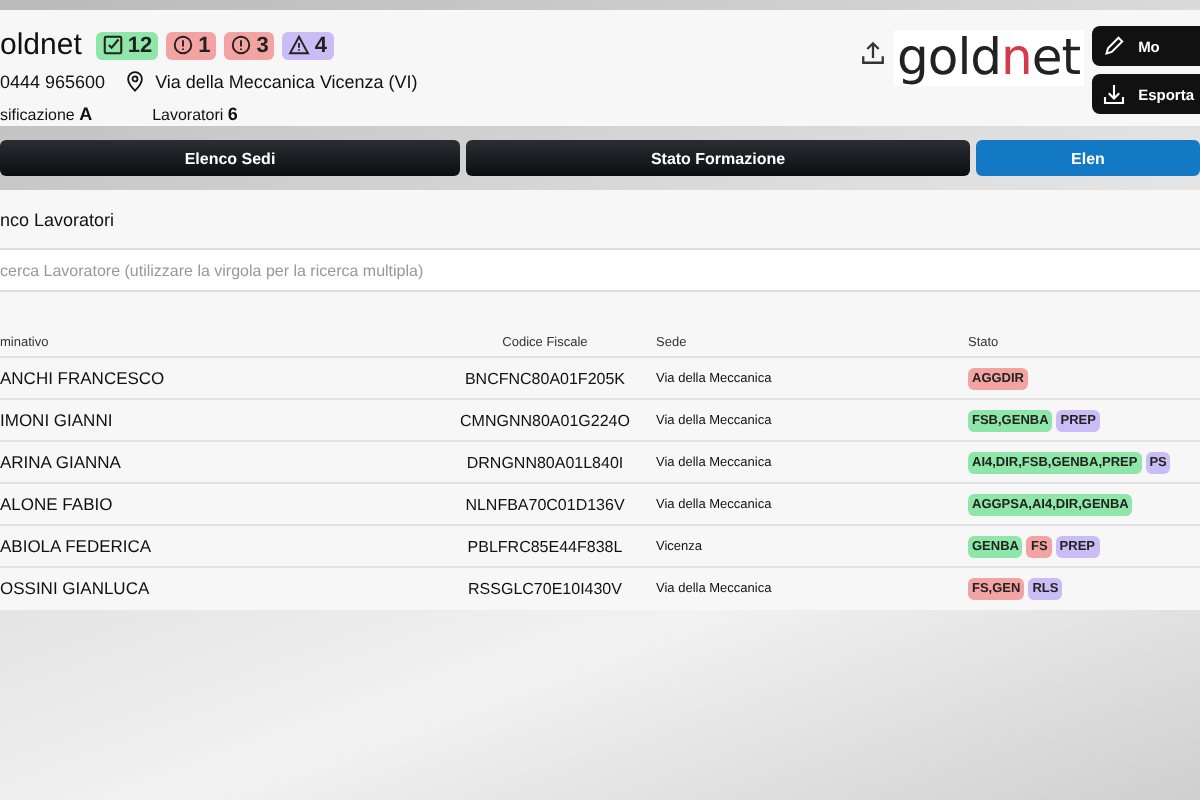  Describe the element at coordinates (46, 114) in the screenshot. I see `info-label: sificazione A` at that location.